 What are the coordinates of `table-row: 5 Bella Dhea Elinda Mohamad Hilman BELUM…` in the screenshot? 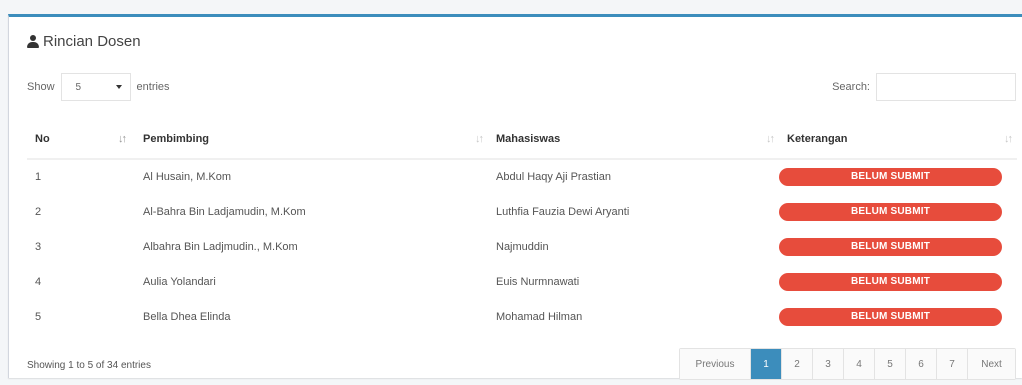 It's located at (522, 316).